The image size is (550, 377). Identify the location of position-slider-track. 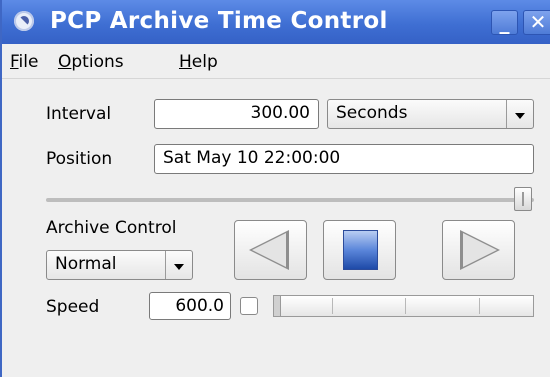
(290, 200).